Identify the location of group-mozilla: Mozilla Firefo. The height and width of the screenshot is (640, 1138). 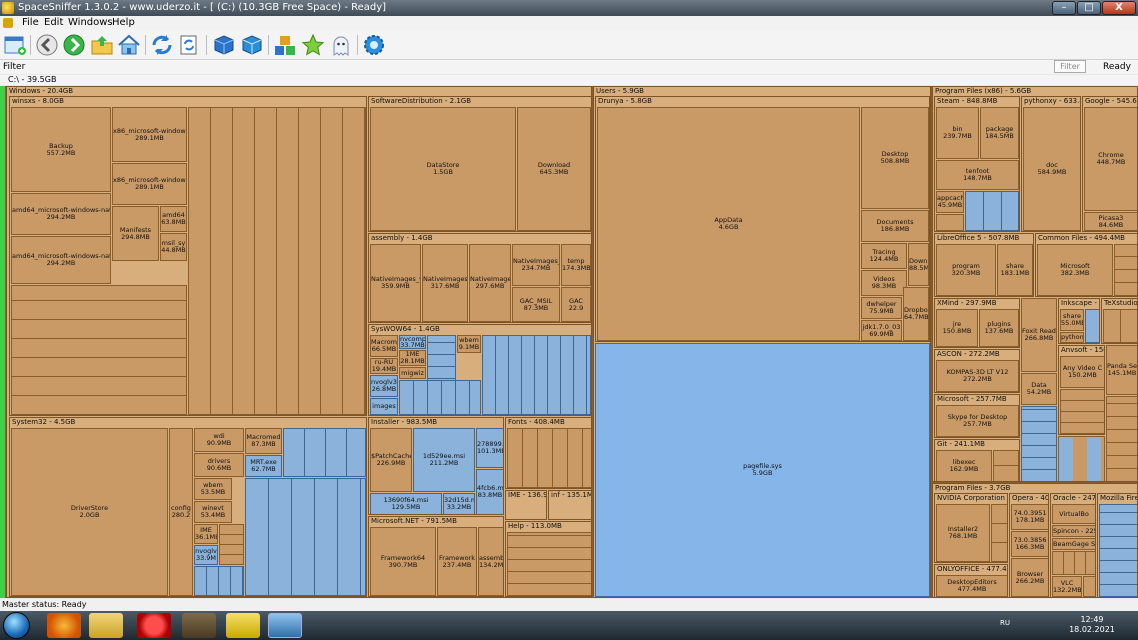
(1117, 545).